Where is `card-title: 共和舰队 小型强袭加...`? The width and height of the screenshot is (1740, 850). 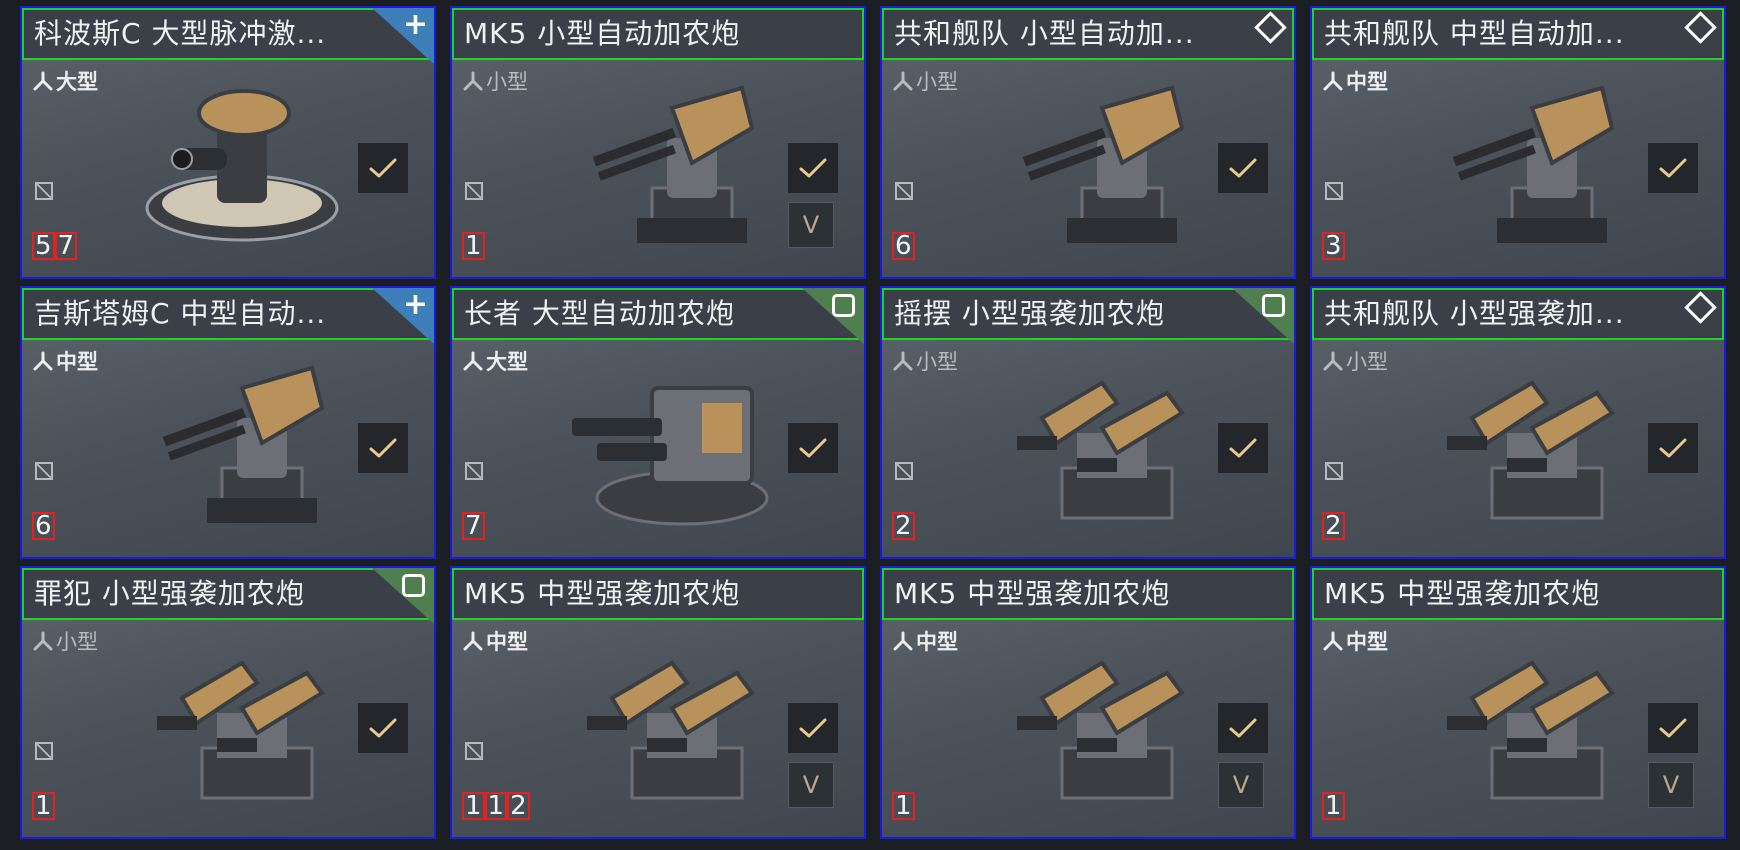 card-title: 共和舰队 小型强袭加... is located at coordinates (1518, 314).